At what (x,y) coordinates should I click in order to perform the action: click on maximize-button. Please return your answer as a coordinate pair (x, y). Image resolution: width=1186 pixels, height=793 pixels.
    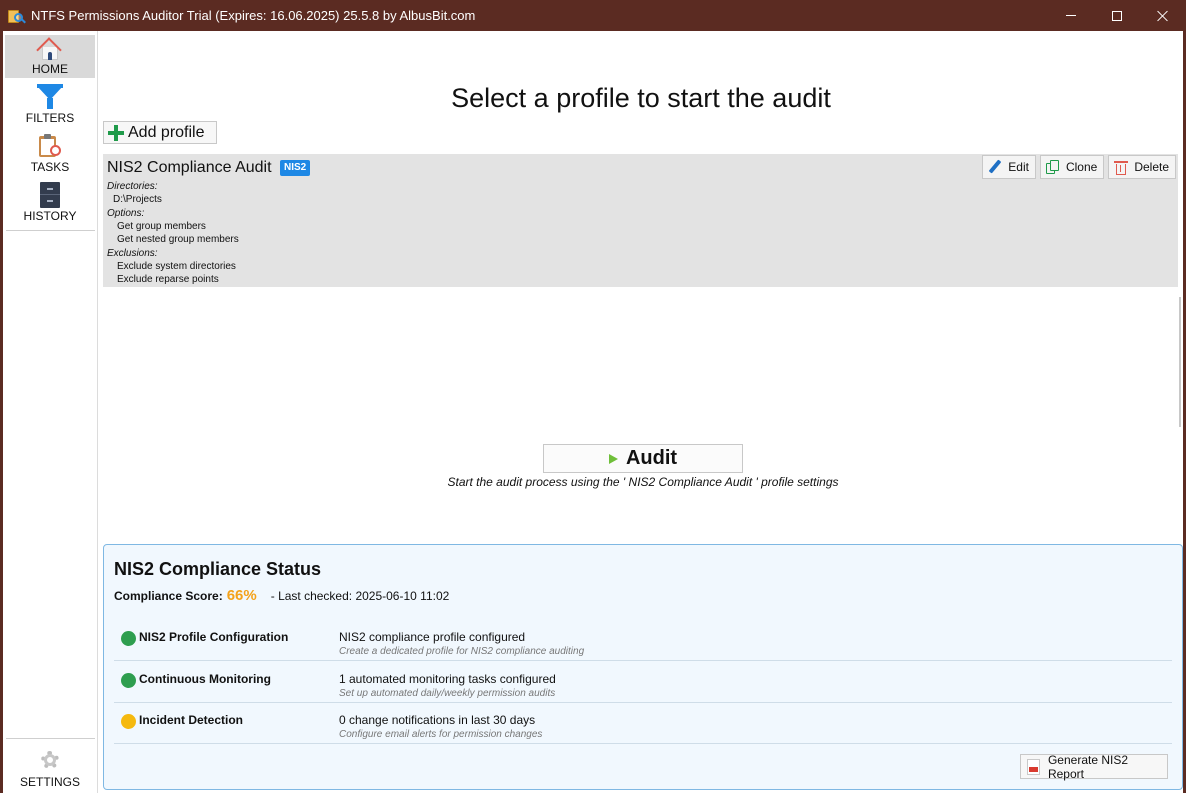
    Looking at the image, I should click on (1117, 15).